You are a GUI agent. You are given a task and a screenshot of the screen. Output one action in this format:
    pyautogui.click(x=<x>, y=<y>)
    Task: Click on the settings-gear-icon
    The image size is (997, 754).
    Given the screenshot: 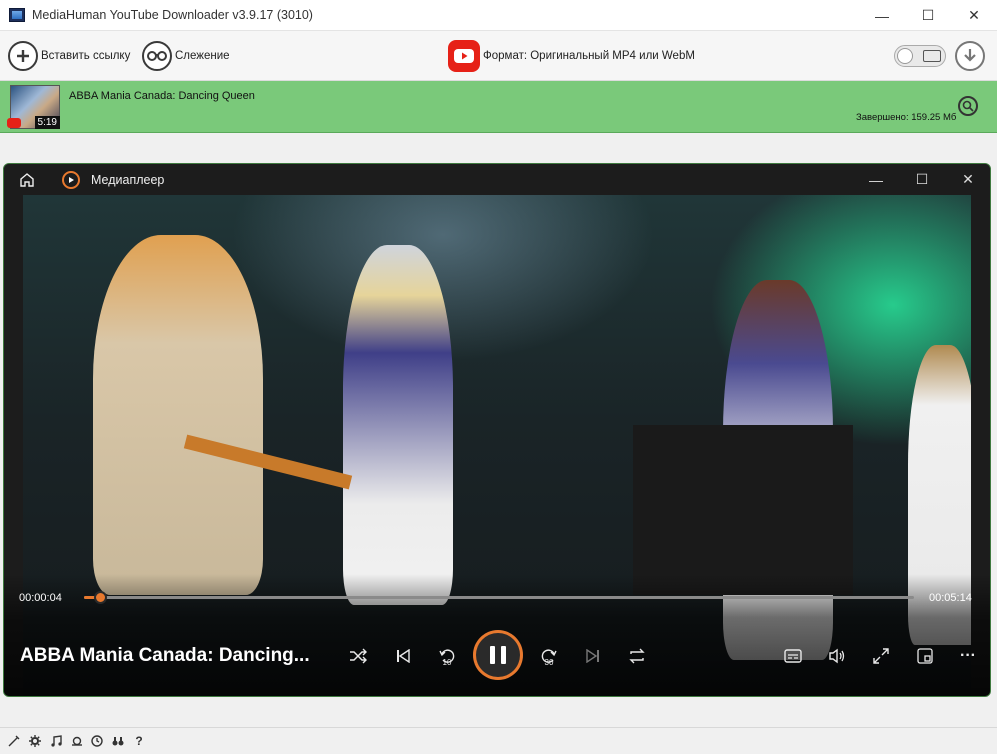 What is the action you would take?
    pyautogui.click(x=35, y=741)
    